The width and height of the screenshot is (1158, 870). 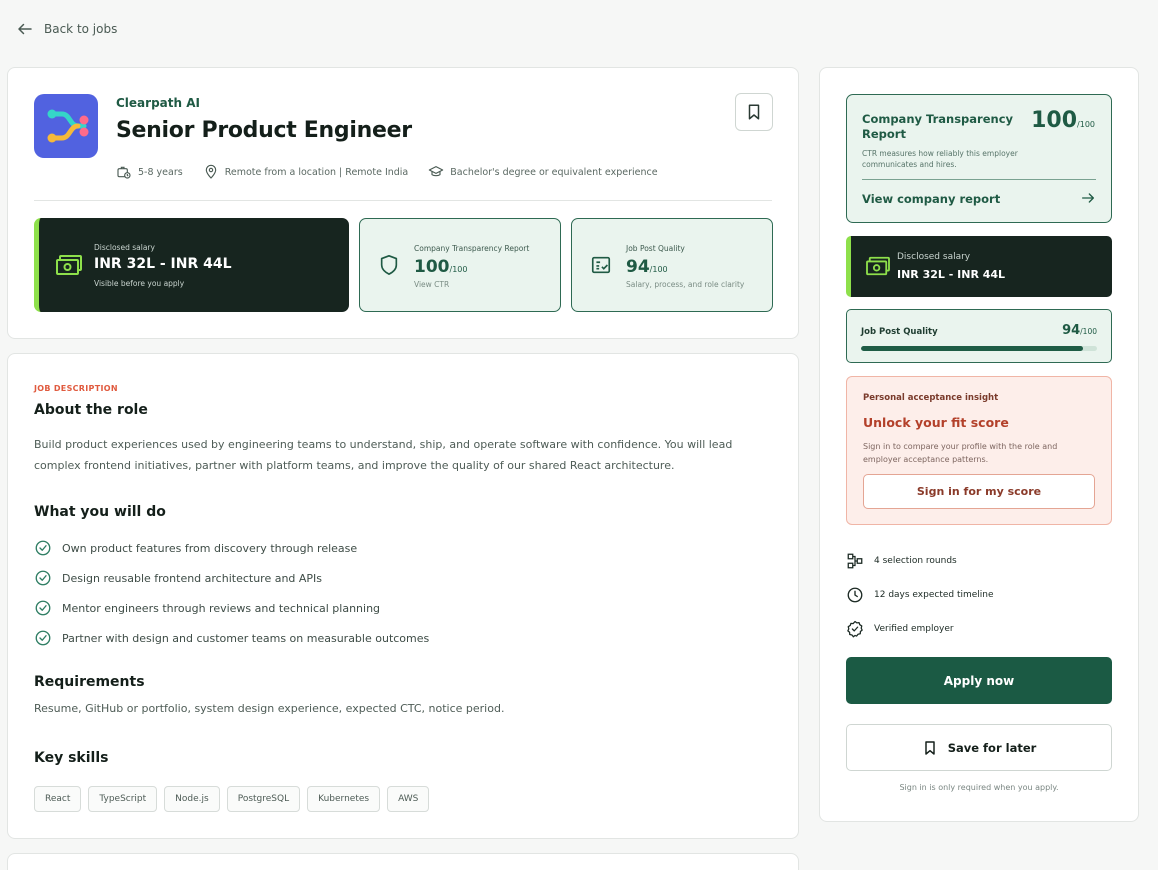 I want to click on skill-chip: Kubernetes, so click(x=344, y=799).